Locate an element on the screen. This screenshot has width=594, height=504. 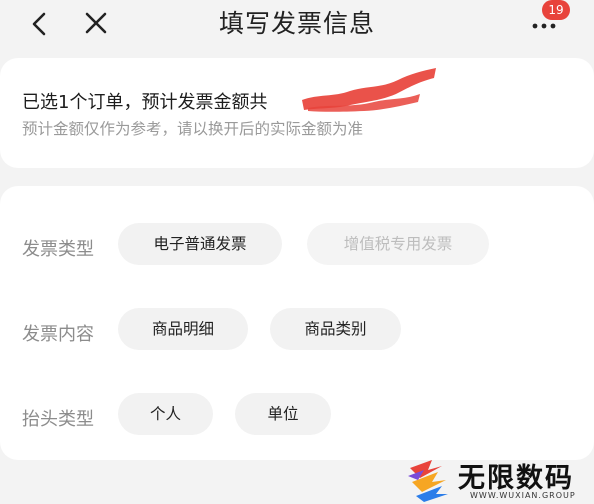
close-icon is located at coordinates (96, 23).